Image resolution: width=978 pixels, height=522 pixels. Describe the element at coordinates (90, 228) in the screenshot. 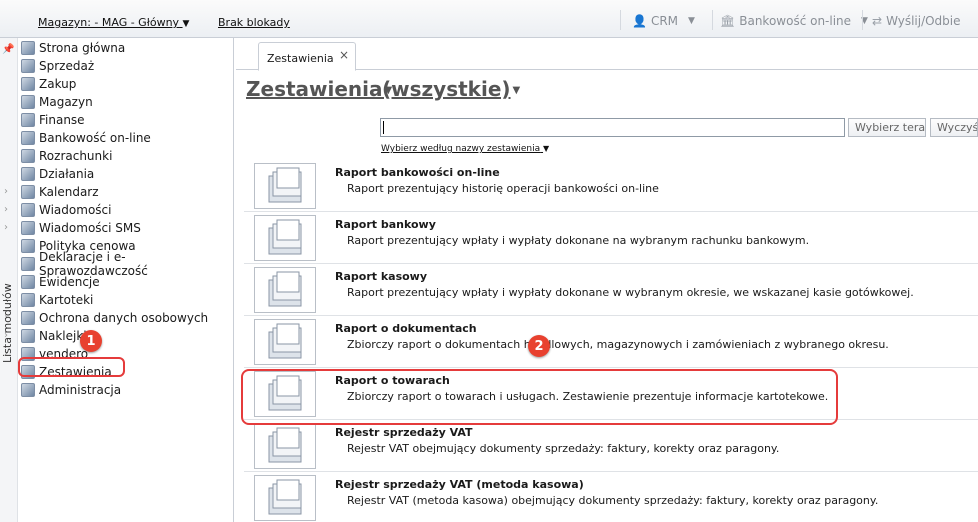

I see `sidebar-item-label: Wiadomości SMS` at that location.